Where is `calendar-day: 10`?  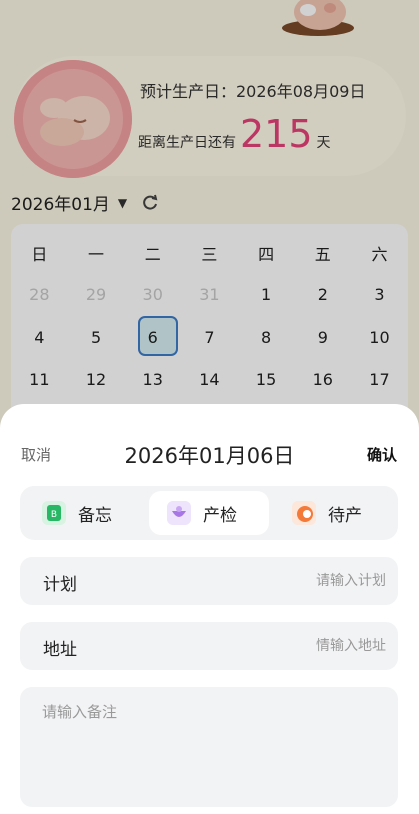
calendar-day: 10 is located at coordinates (379, 337).